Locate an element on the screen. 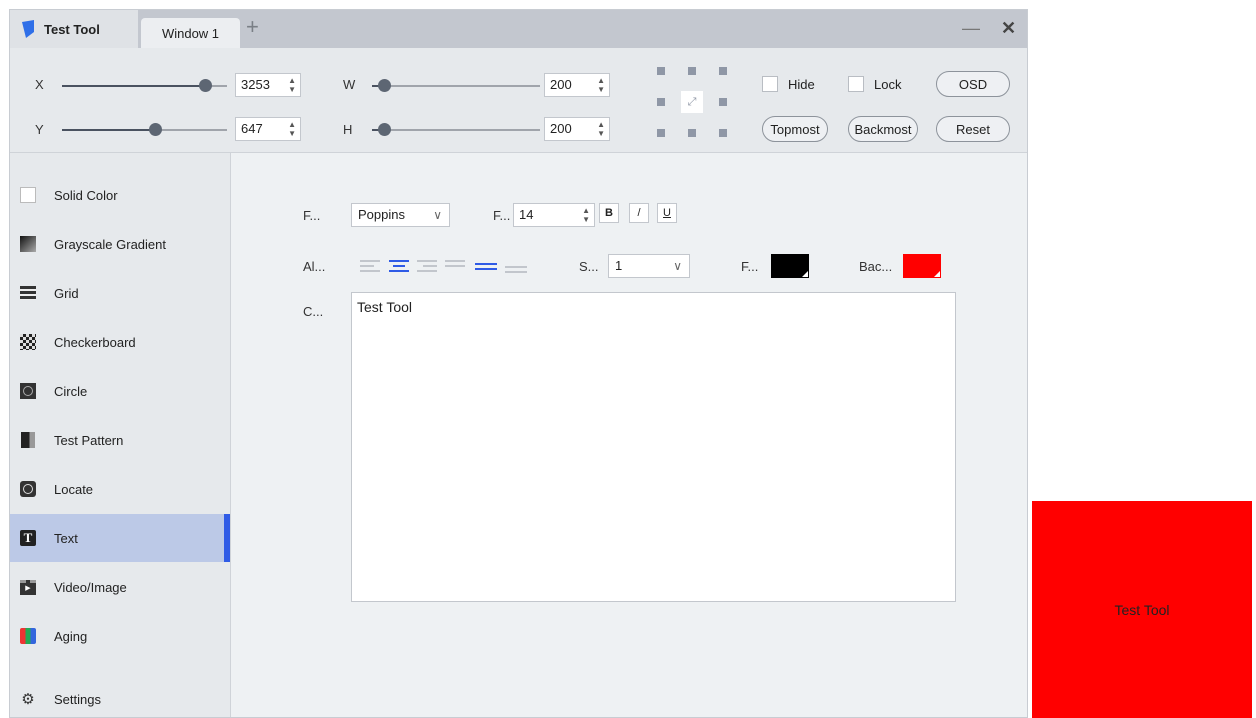 The width and height of the screenshot is (1256, 718). anchor-grid: ⤢ is located at coordinates (692, 102).